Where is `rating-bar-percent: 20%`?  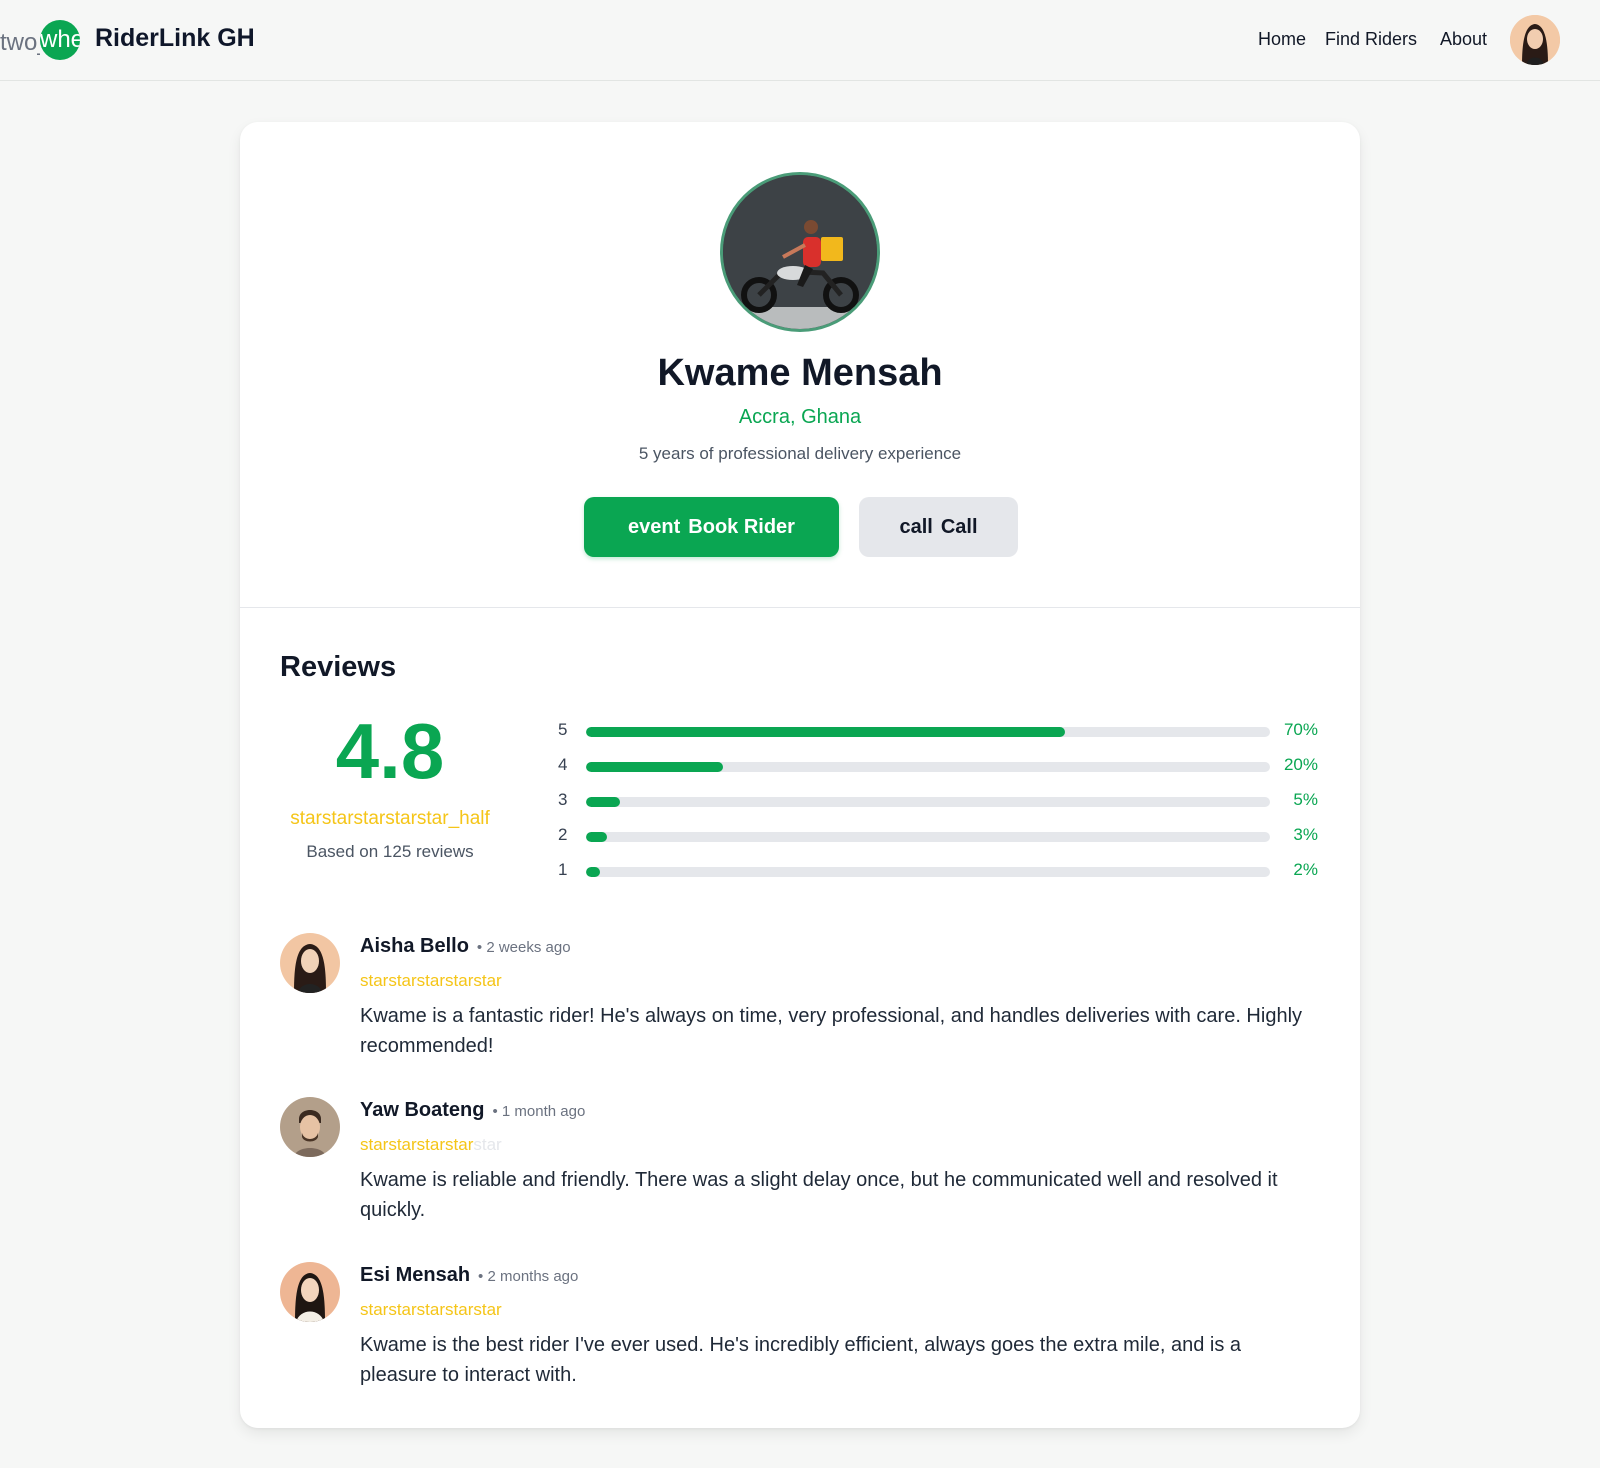 rating-bar-percent: 20% is located at coordinates (1300, 764).